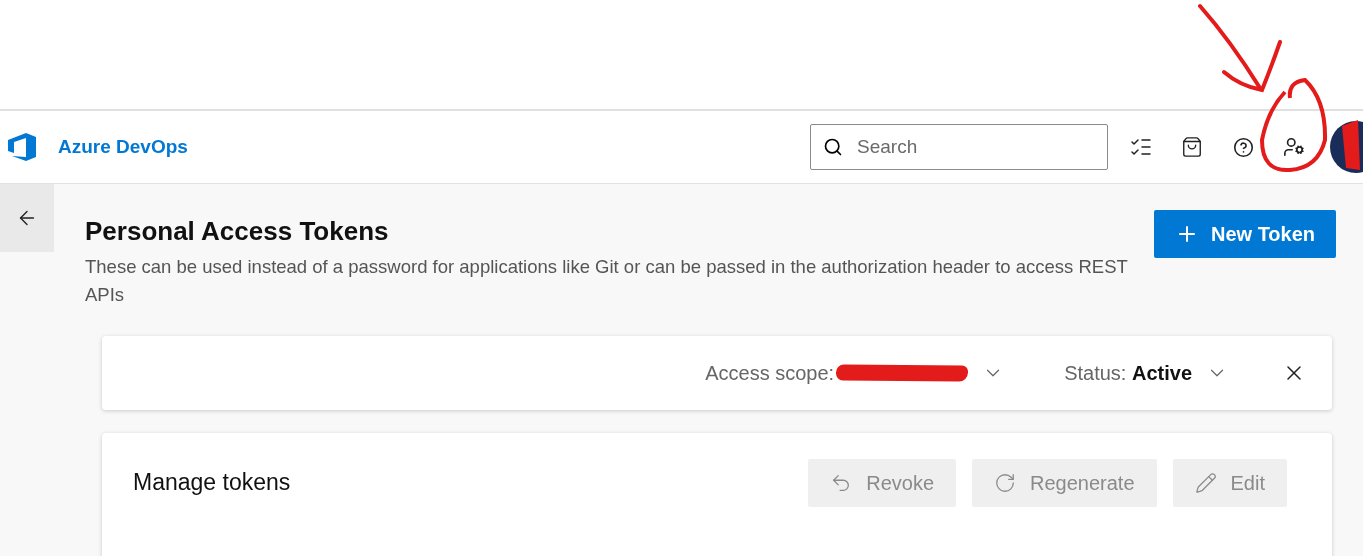 This screenshot has width=1363, height=556. I want to click on page-description: These can be used instead of a password for applications like Git or can be passed in the authorization header to access REST APIs, so click(607, 281).